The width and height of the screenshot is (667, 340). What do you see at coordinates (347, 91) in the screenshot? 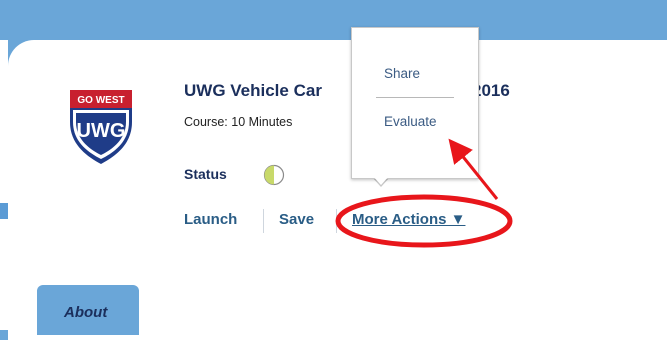
I see `course-title: UWG Vehicle Car 2016` at bounding box center [347, 91].